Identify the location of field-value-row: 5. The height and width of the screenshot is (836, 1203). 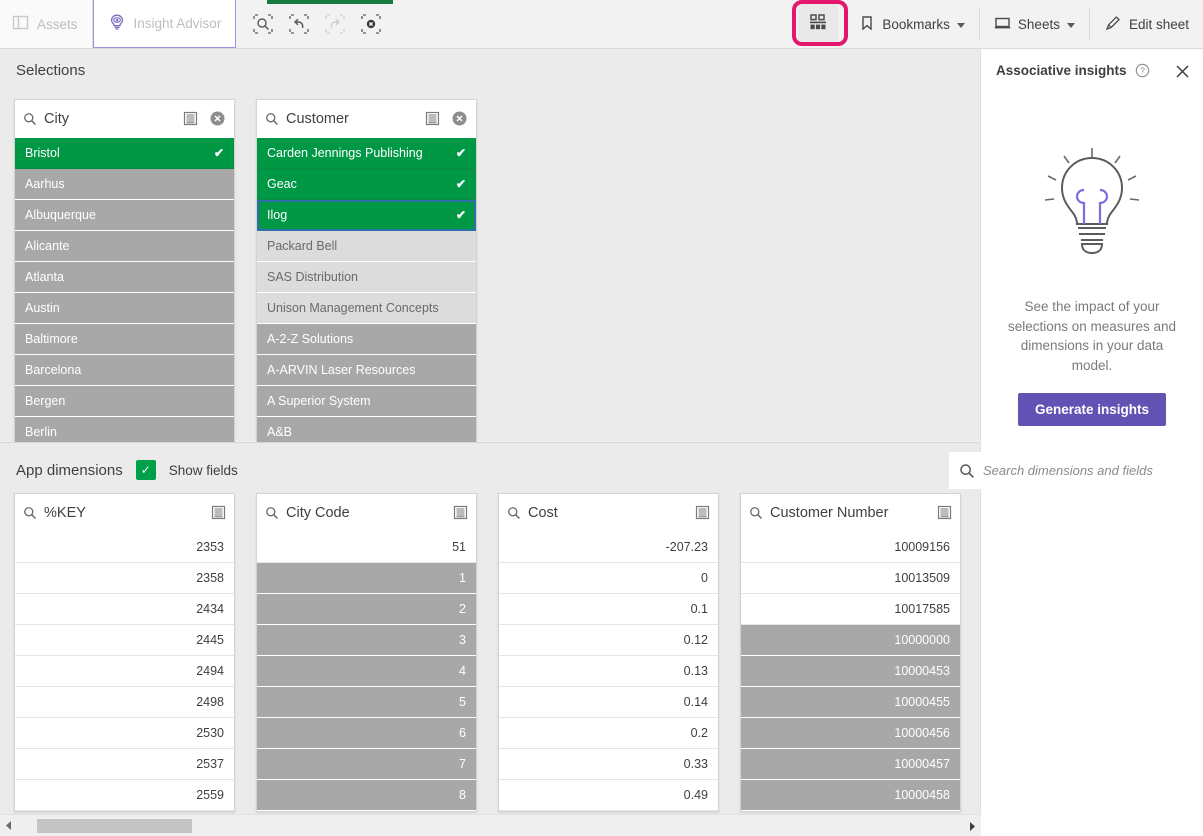
(366, 702).